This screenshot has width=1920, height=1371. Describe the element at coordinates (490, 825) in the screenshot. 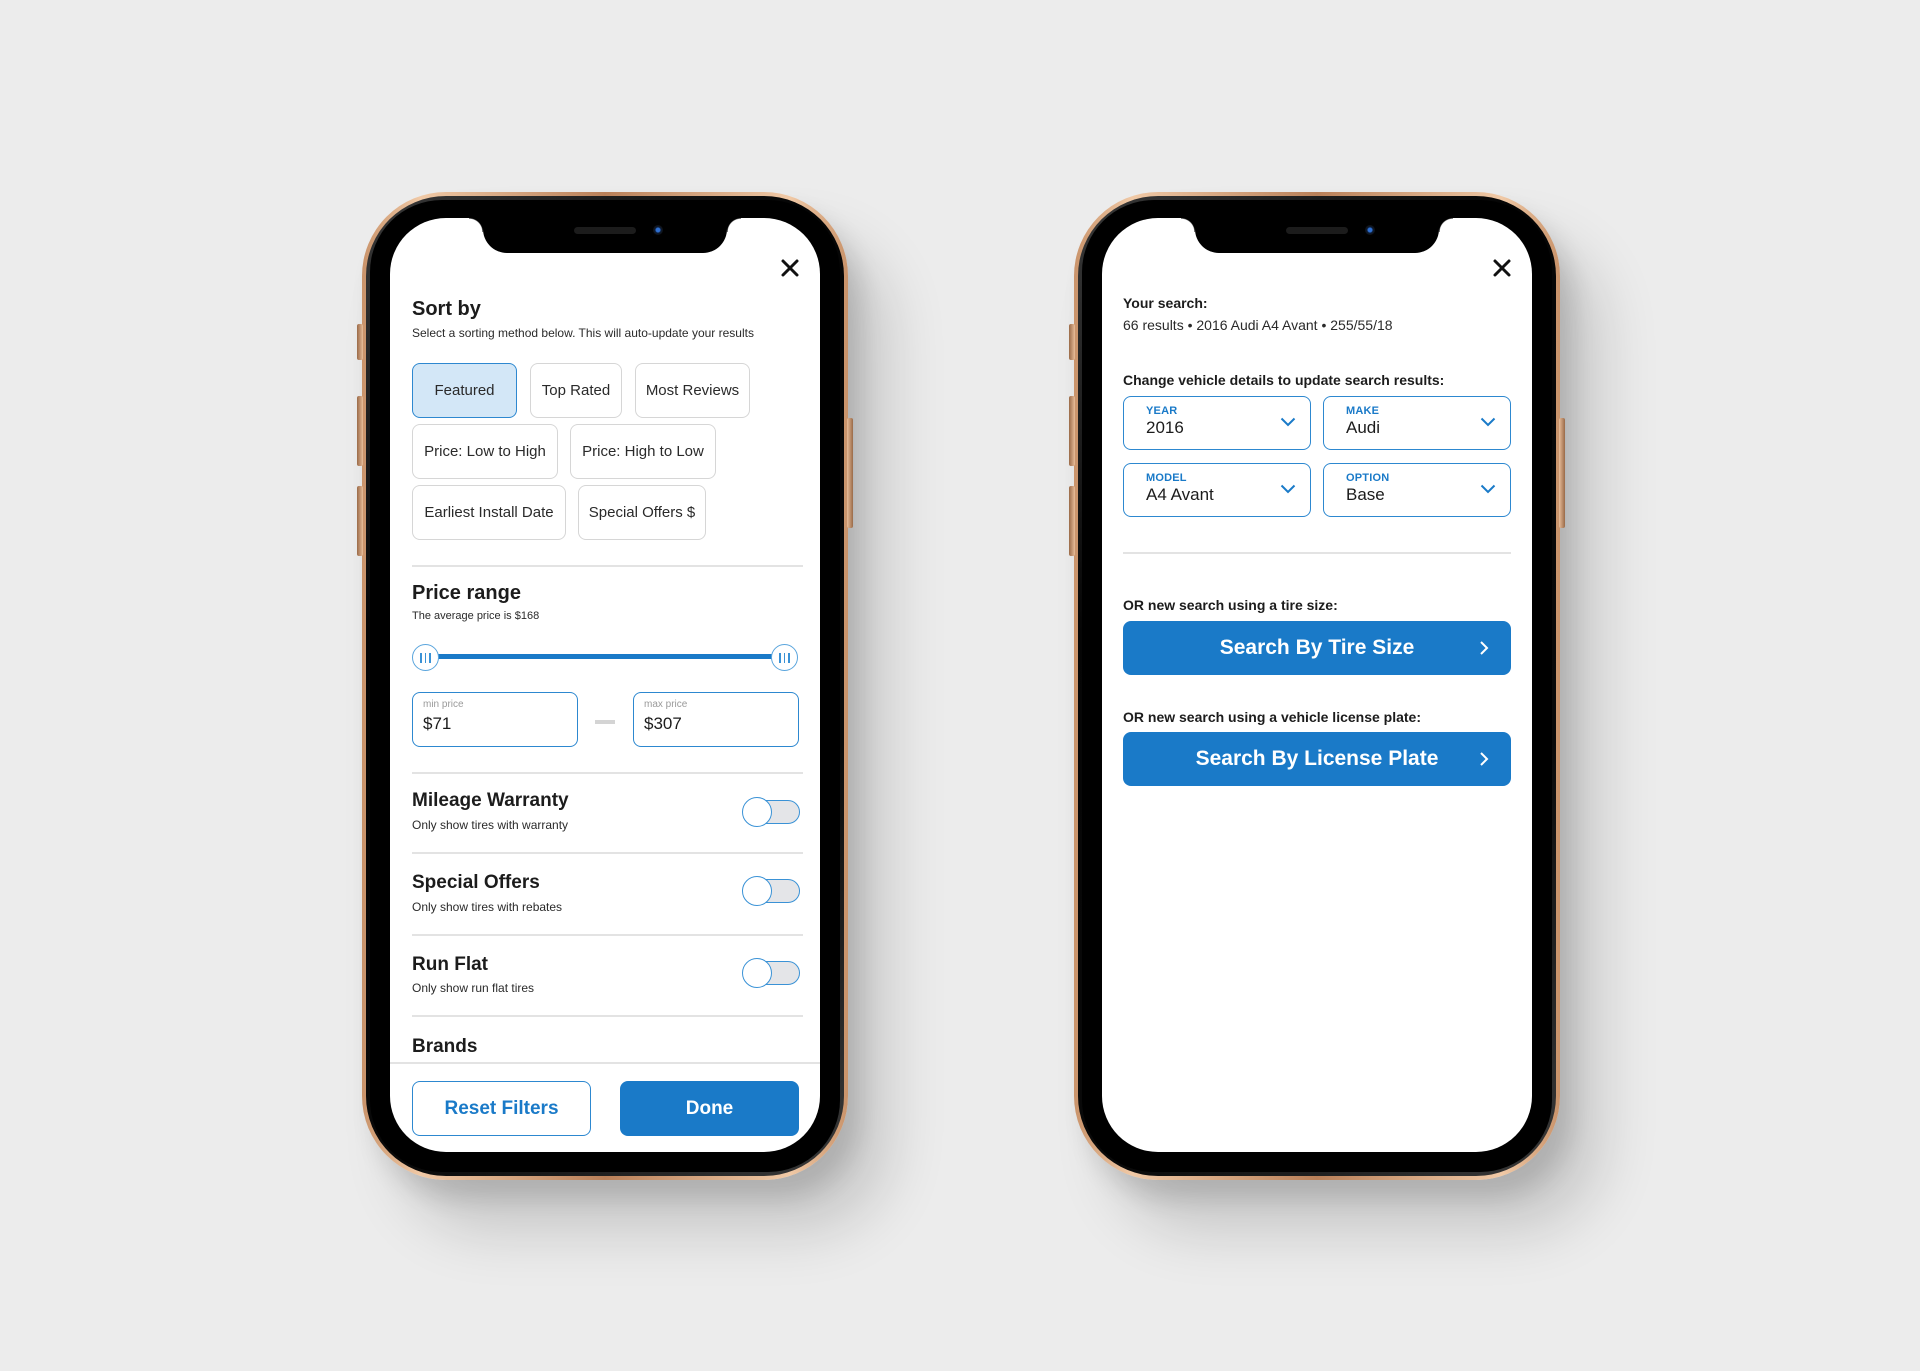

I see `mileage-warranty-subtitle: Only show tires with warranty` at that location.